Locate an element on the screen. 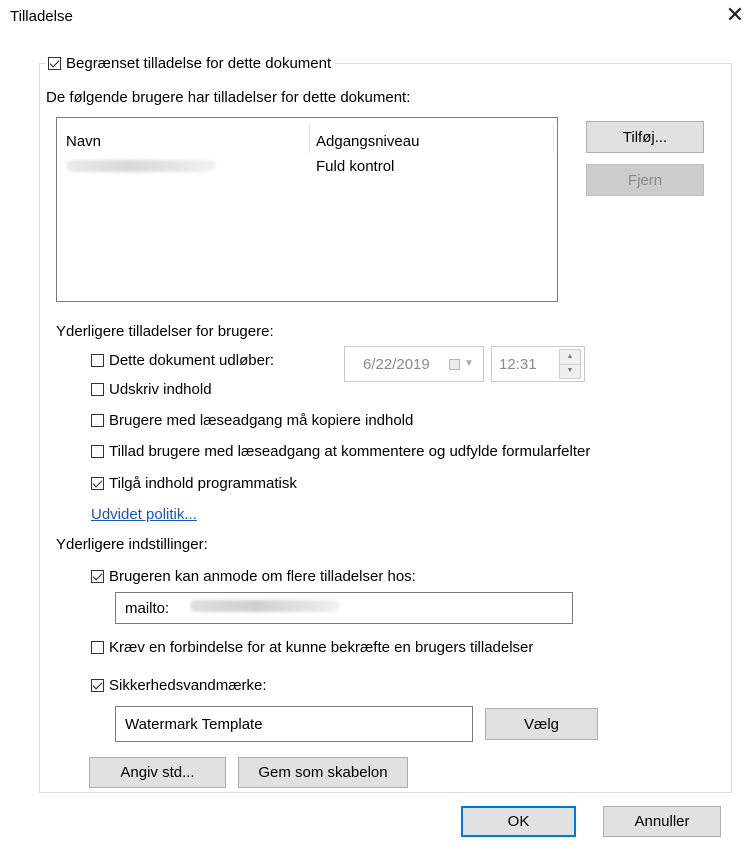 This screenshot has height=859, width=750. column-header-name: Navn is located at coordinates (83, 141).